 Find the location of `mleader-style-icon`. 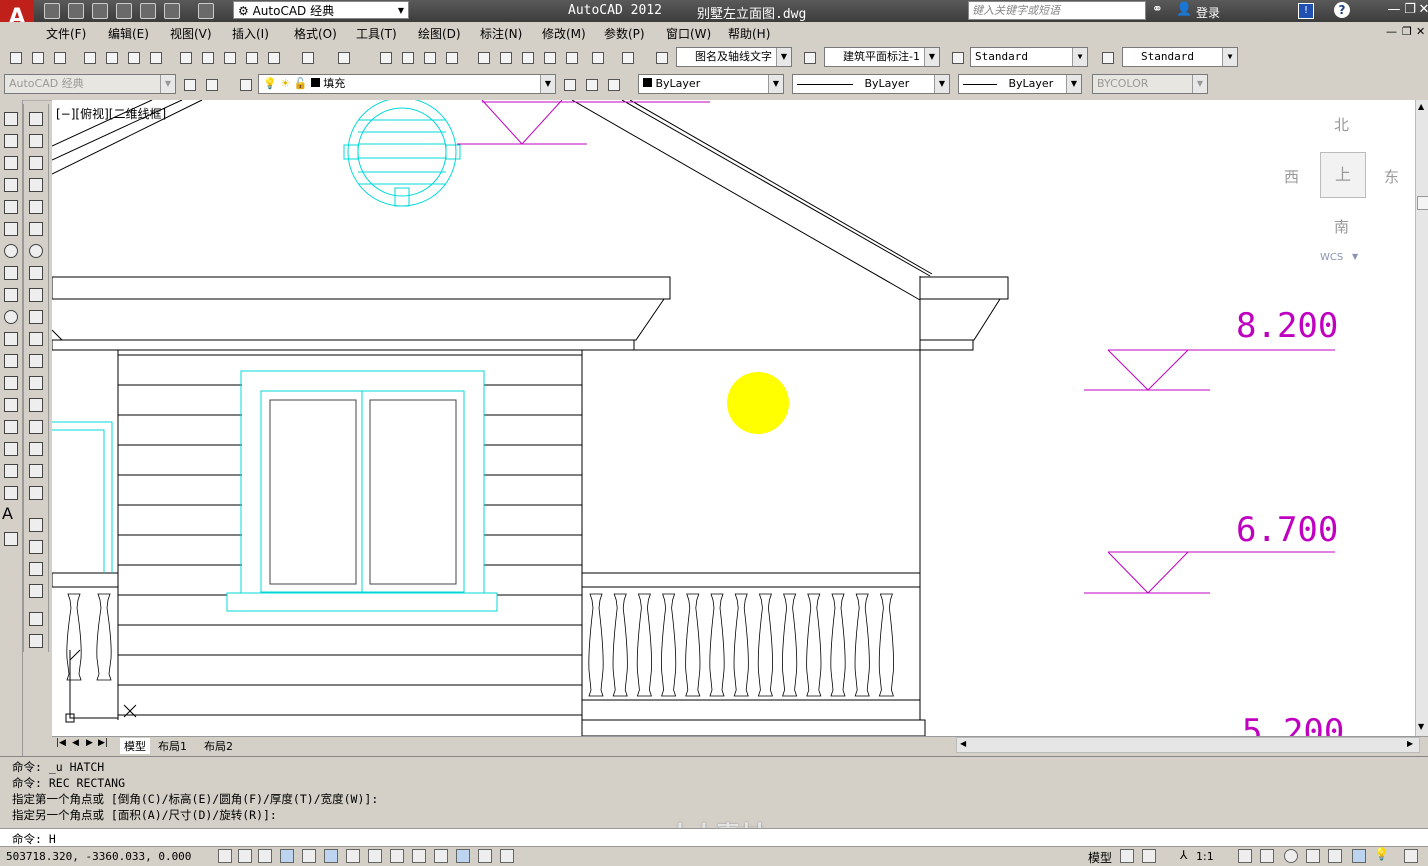

mleader-style-icon is located at coordinates (1108, 58).